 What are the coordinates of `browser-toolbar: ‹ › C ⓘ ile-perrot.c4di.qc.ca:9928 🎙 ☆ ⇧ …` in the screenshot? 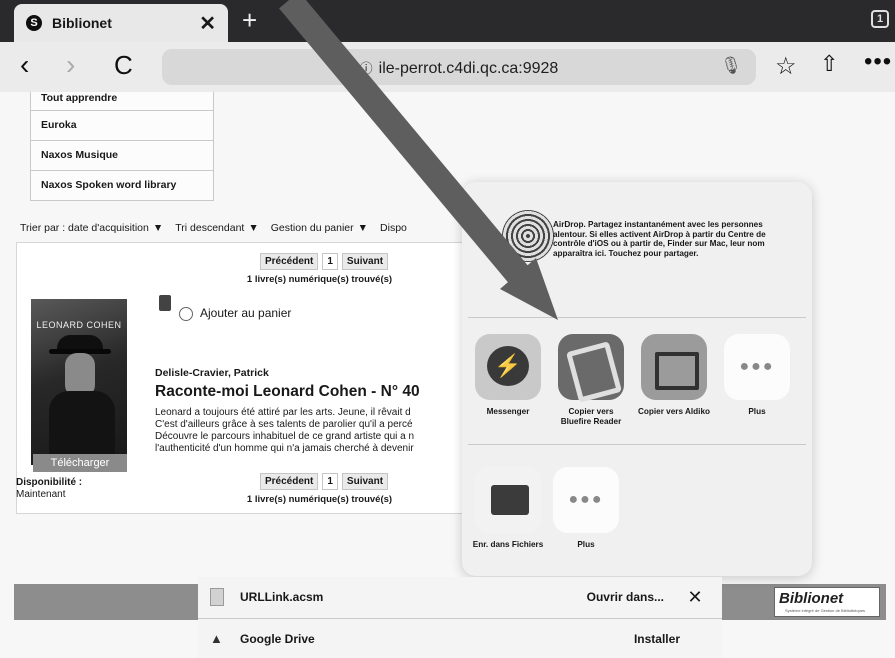 It's located at (447, 67).